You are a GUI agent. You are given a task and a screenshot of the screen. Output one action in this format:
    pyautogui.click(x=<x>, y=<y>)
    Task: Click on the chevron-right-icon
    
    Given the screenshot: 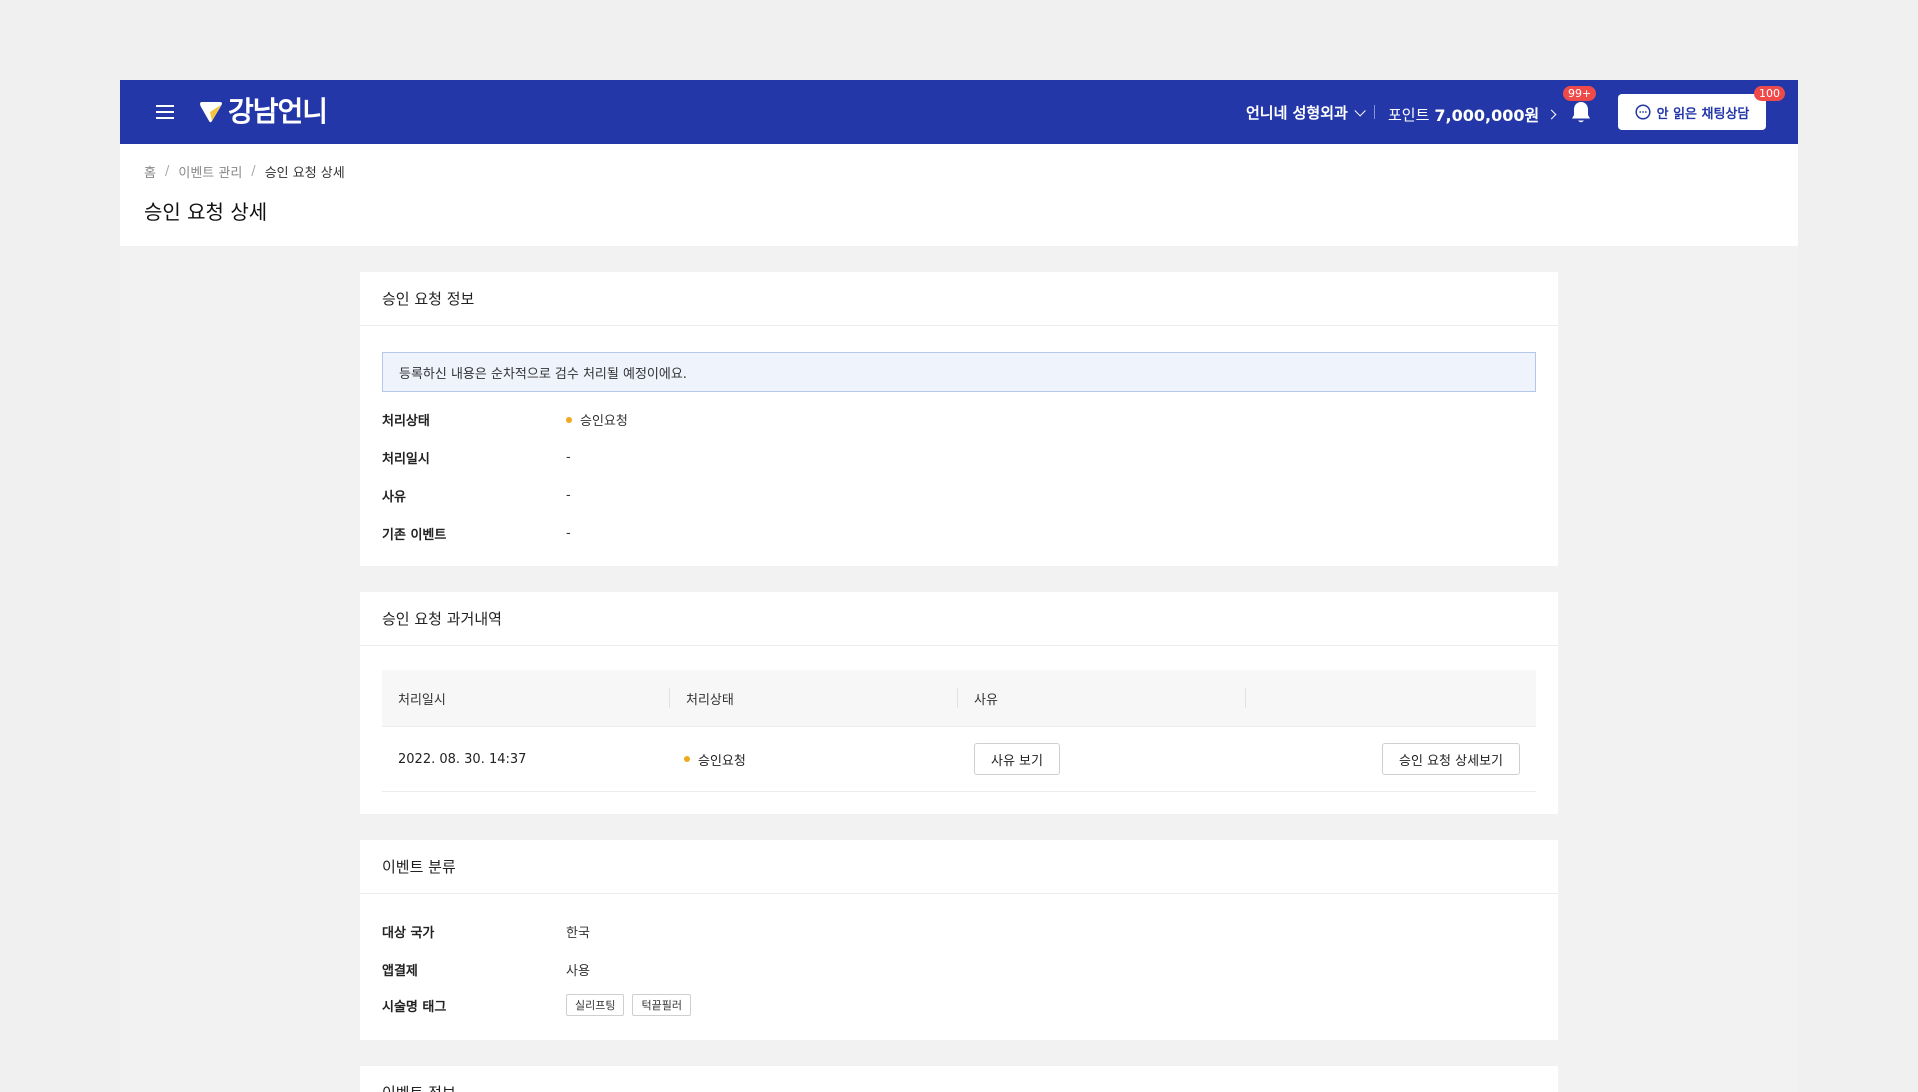 What is the action you would take?
    pyautogui.click(x=1551, y=114)
    